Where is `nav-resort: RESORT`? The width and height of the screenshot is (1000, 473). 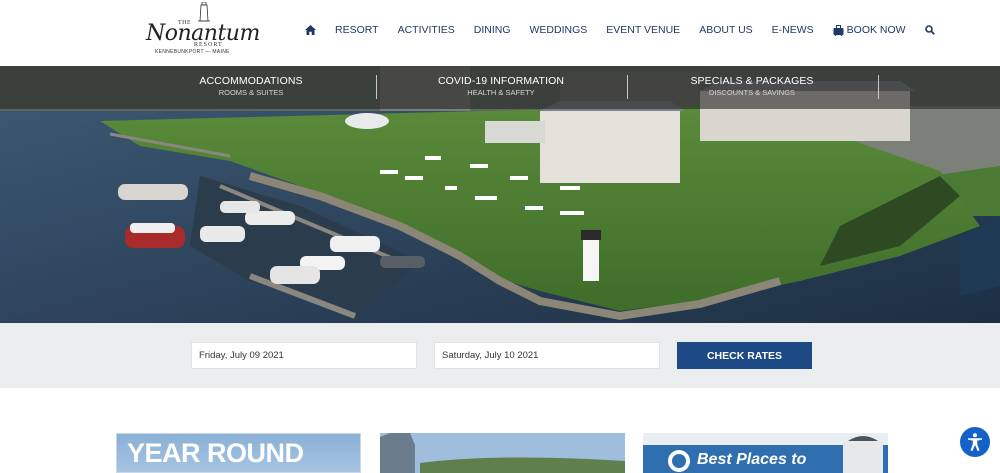 nav-resort: RESORT is located at coordinates (357, 30).